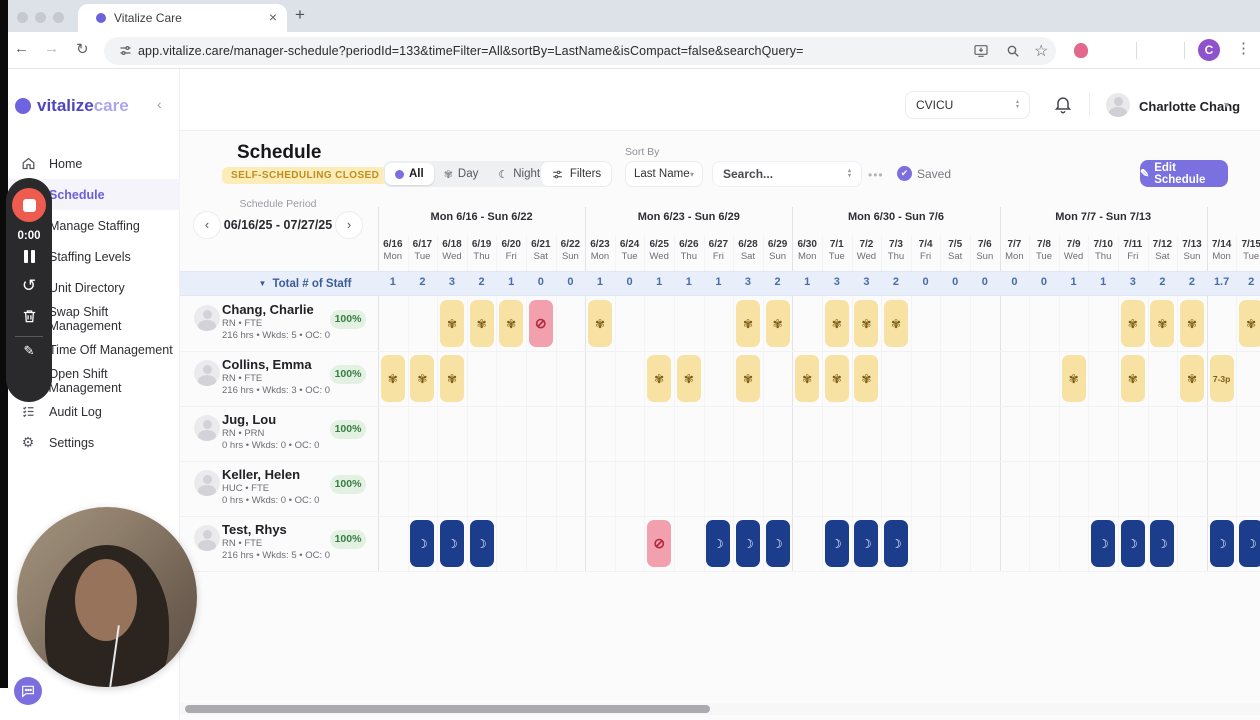 The width and height of the screenshot is (1260, 720). Describe the element at coordinates (1226, 105) in the screenshot. I see `user-menu-chevron-icon: ▾` at that location.